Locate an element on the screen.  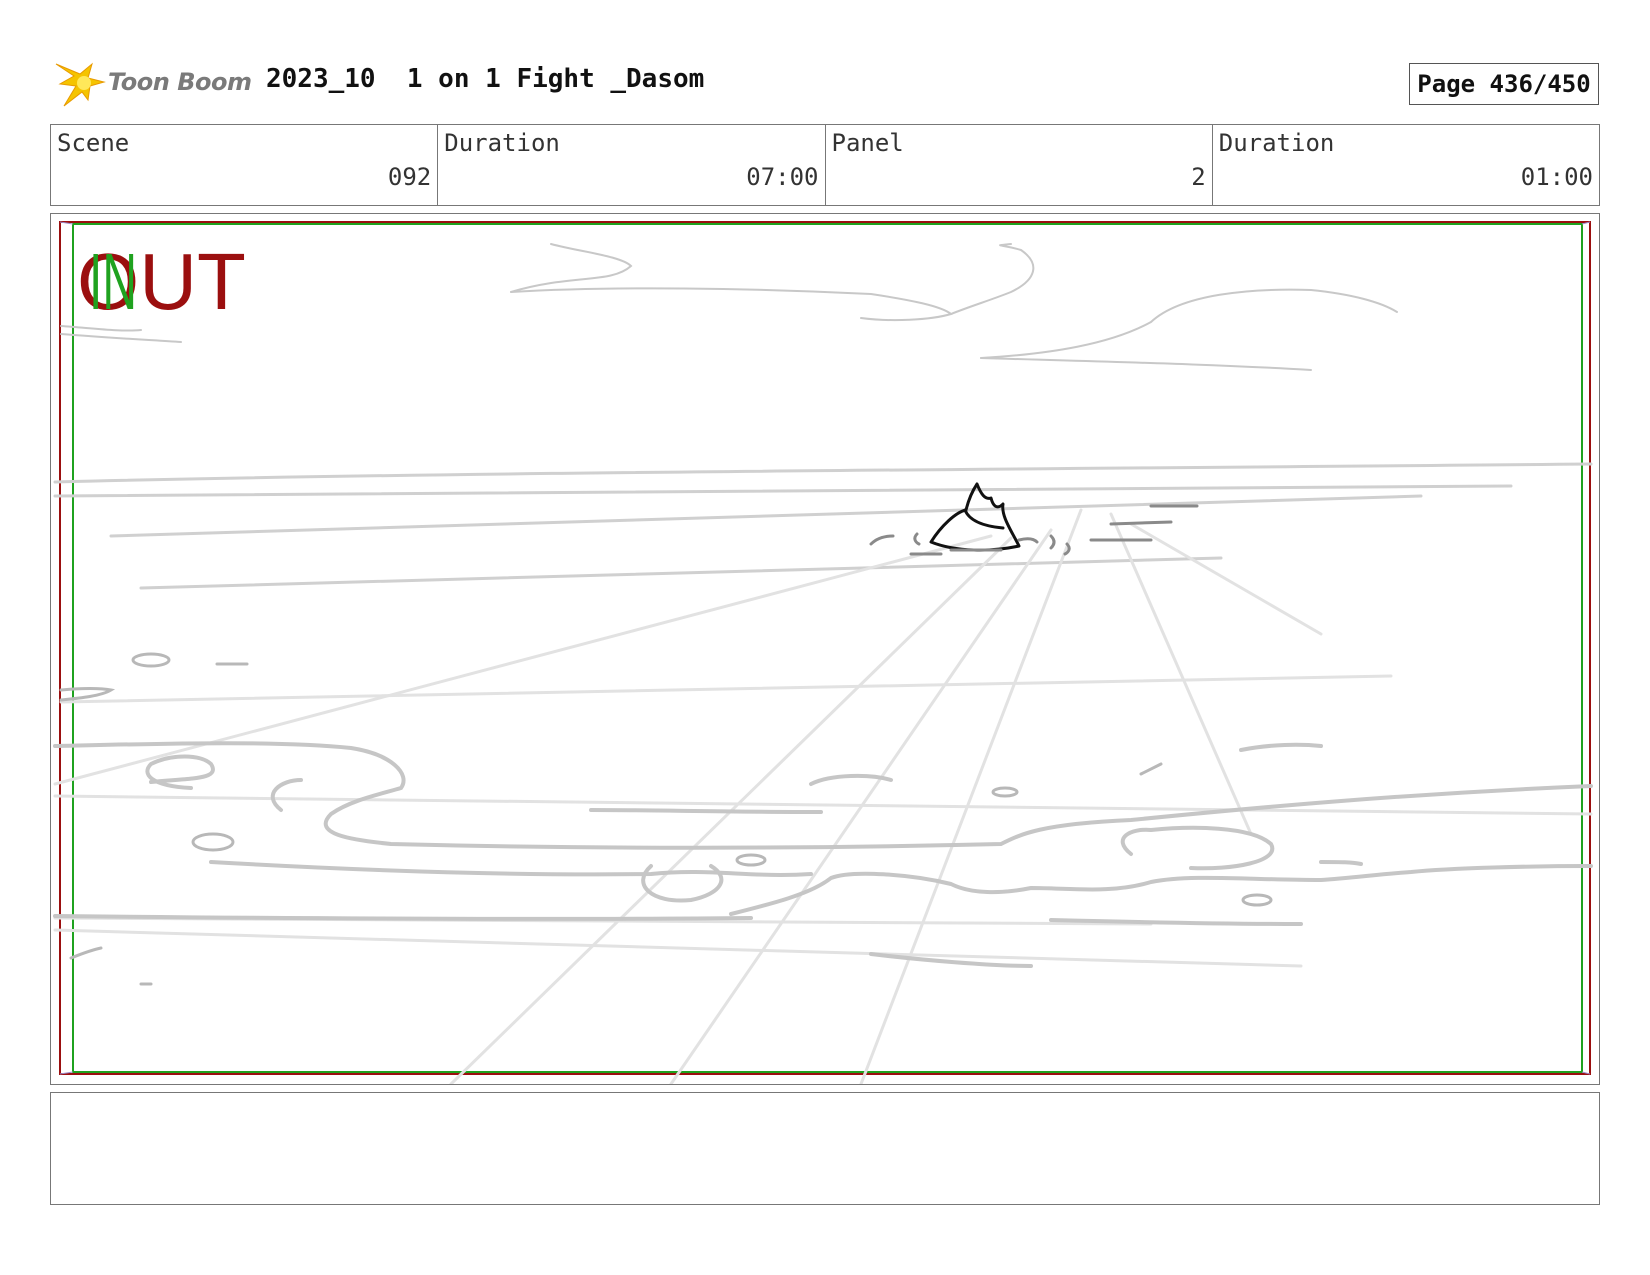
horizon-lines is located at coordinates (823, 526).